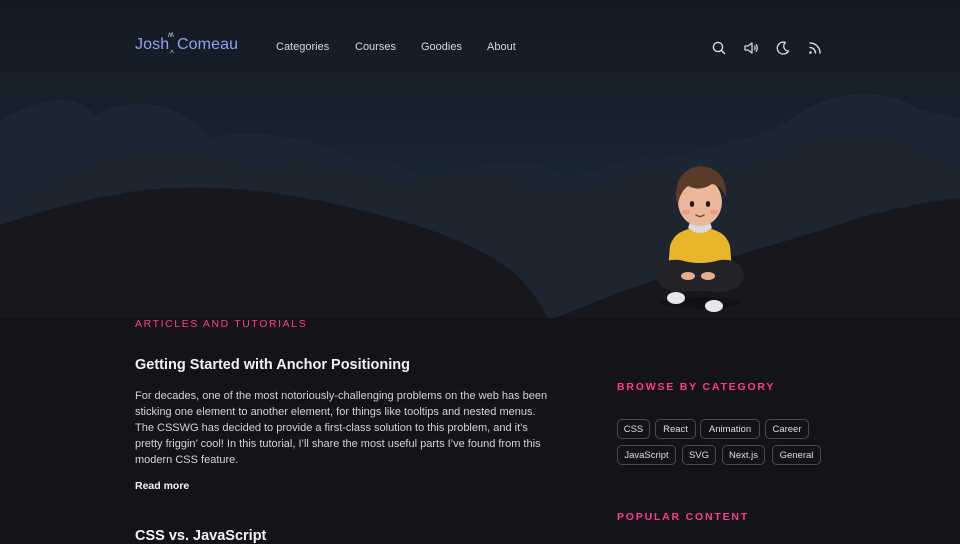 Image resolution: width=960 pixels, height=544 pixels. What do you see at coordinates (700, 239) in the screenshot?
I see `mascot-illustration` at bounding box center [700, 239].